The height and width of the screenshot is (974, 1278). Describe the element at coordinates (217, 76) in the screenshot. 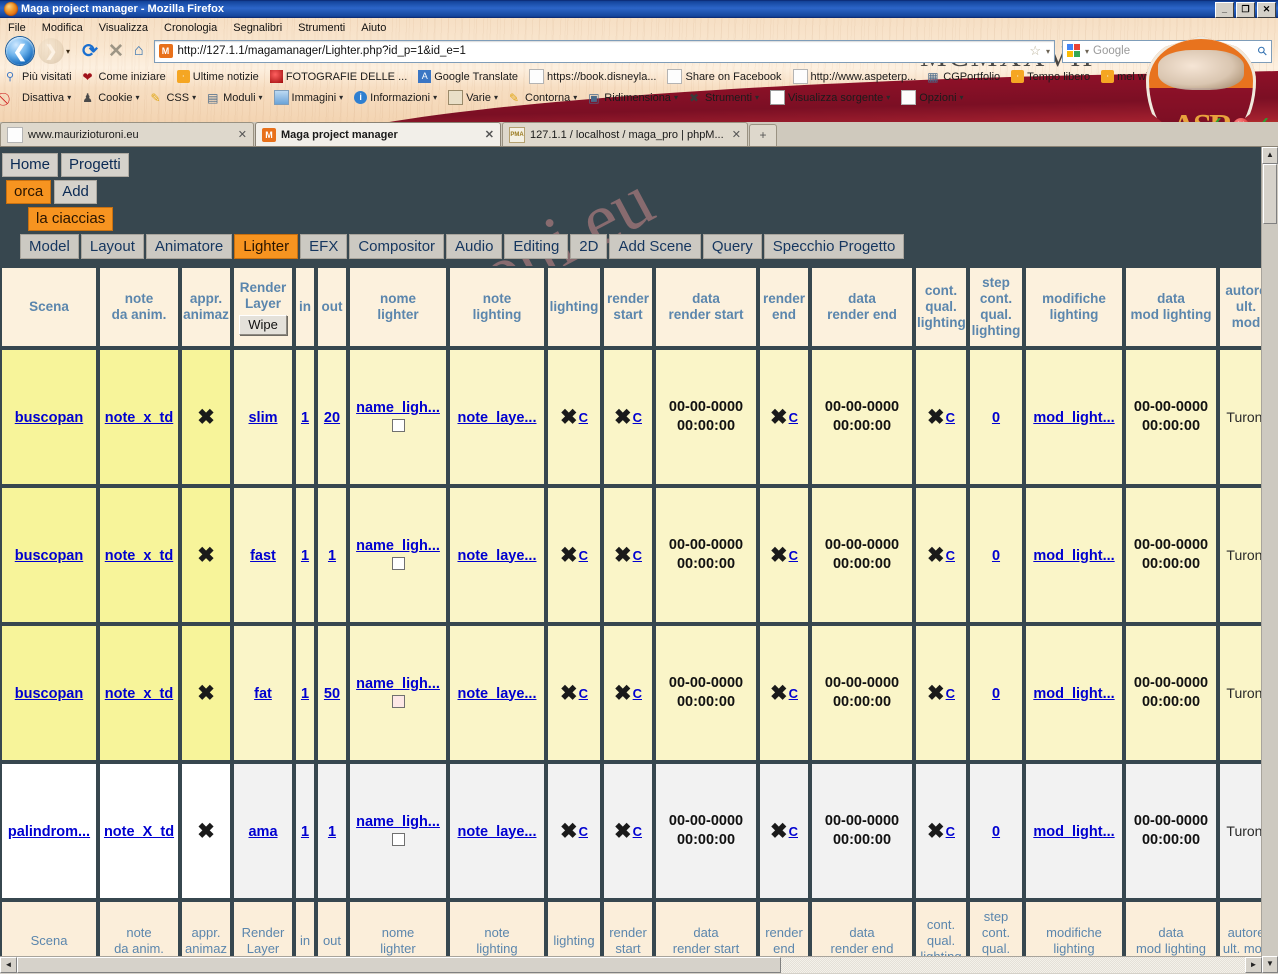

I see `bookmark-ultime-notizie: ⋅ Ultime notizie` at that location.